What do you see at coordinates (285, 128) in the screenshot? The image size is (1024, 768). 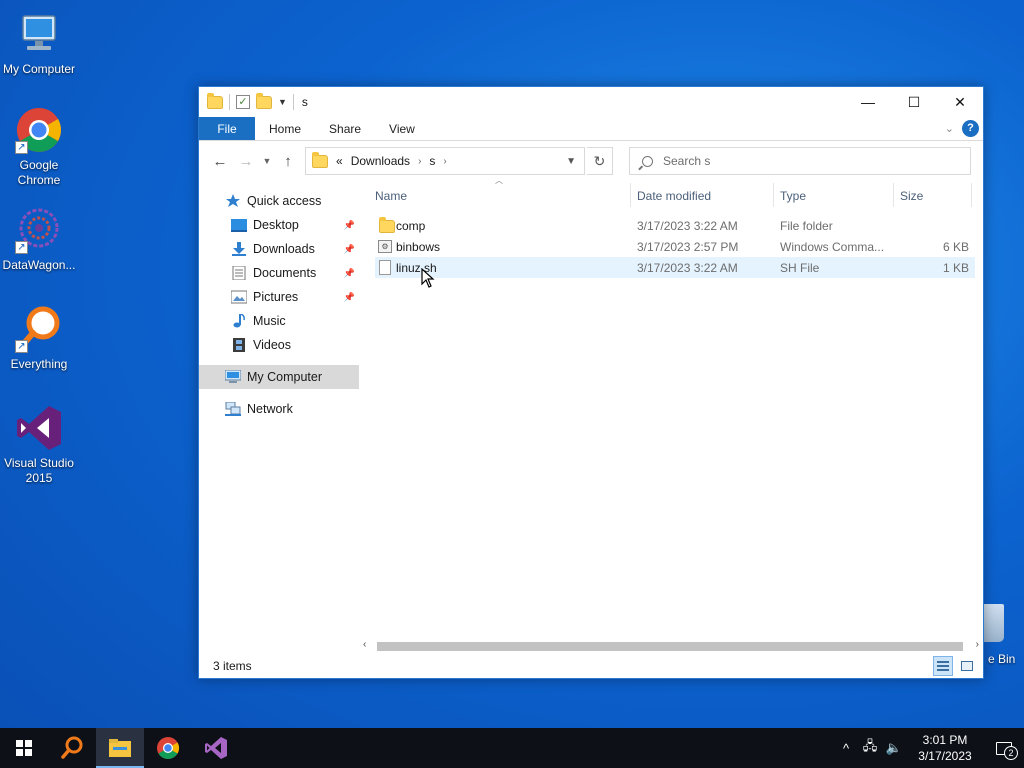 I see `tab-home: Home` at bounding box center [285, 128].